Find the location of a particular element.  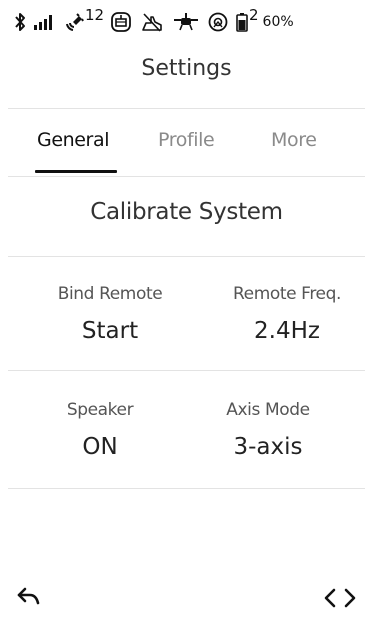

axis-mode-value: 3-axis is located at coordinates (268, 447).